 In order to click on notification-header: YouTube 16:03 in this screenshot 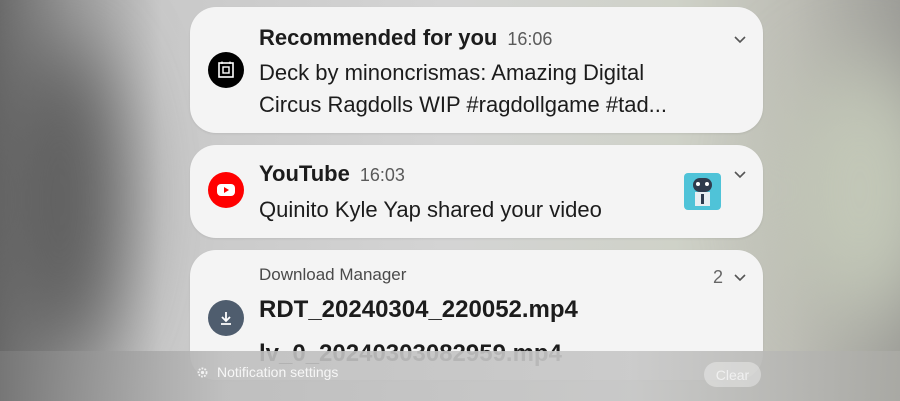, I will do `click(332, 174)`.